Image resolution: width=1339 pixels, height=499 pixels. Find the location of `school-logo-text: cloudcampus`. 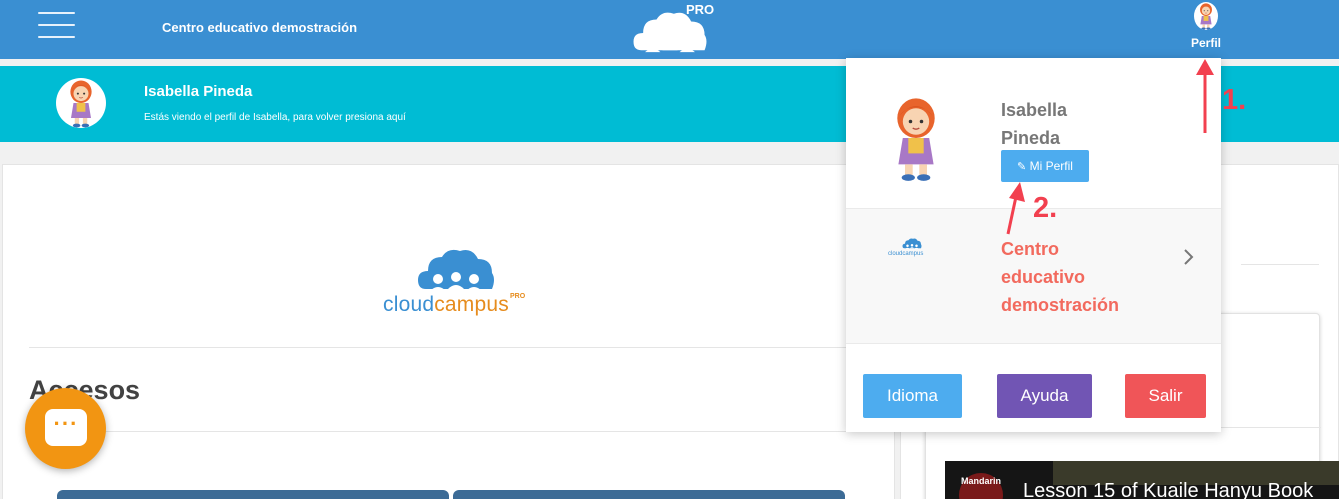

school-logo-text: cloudcampus is located at coordinates (906, 254).